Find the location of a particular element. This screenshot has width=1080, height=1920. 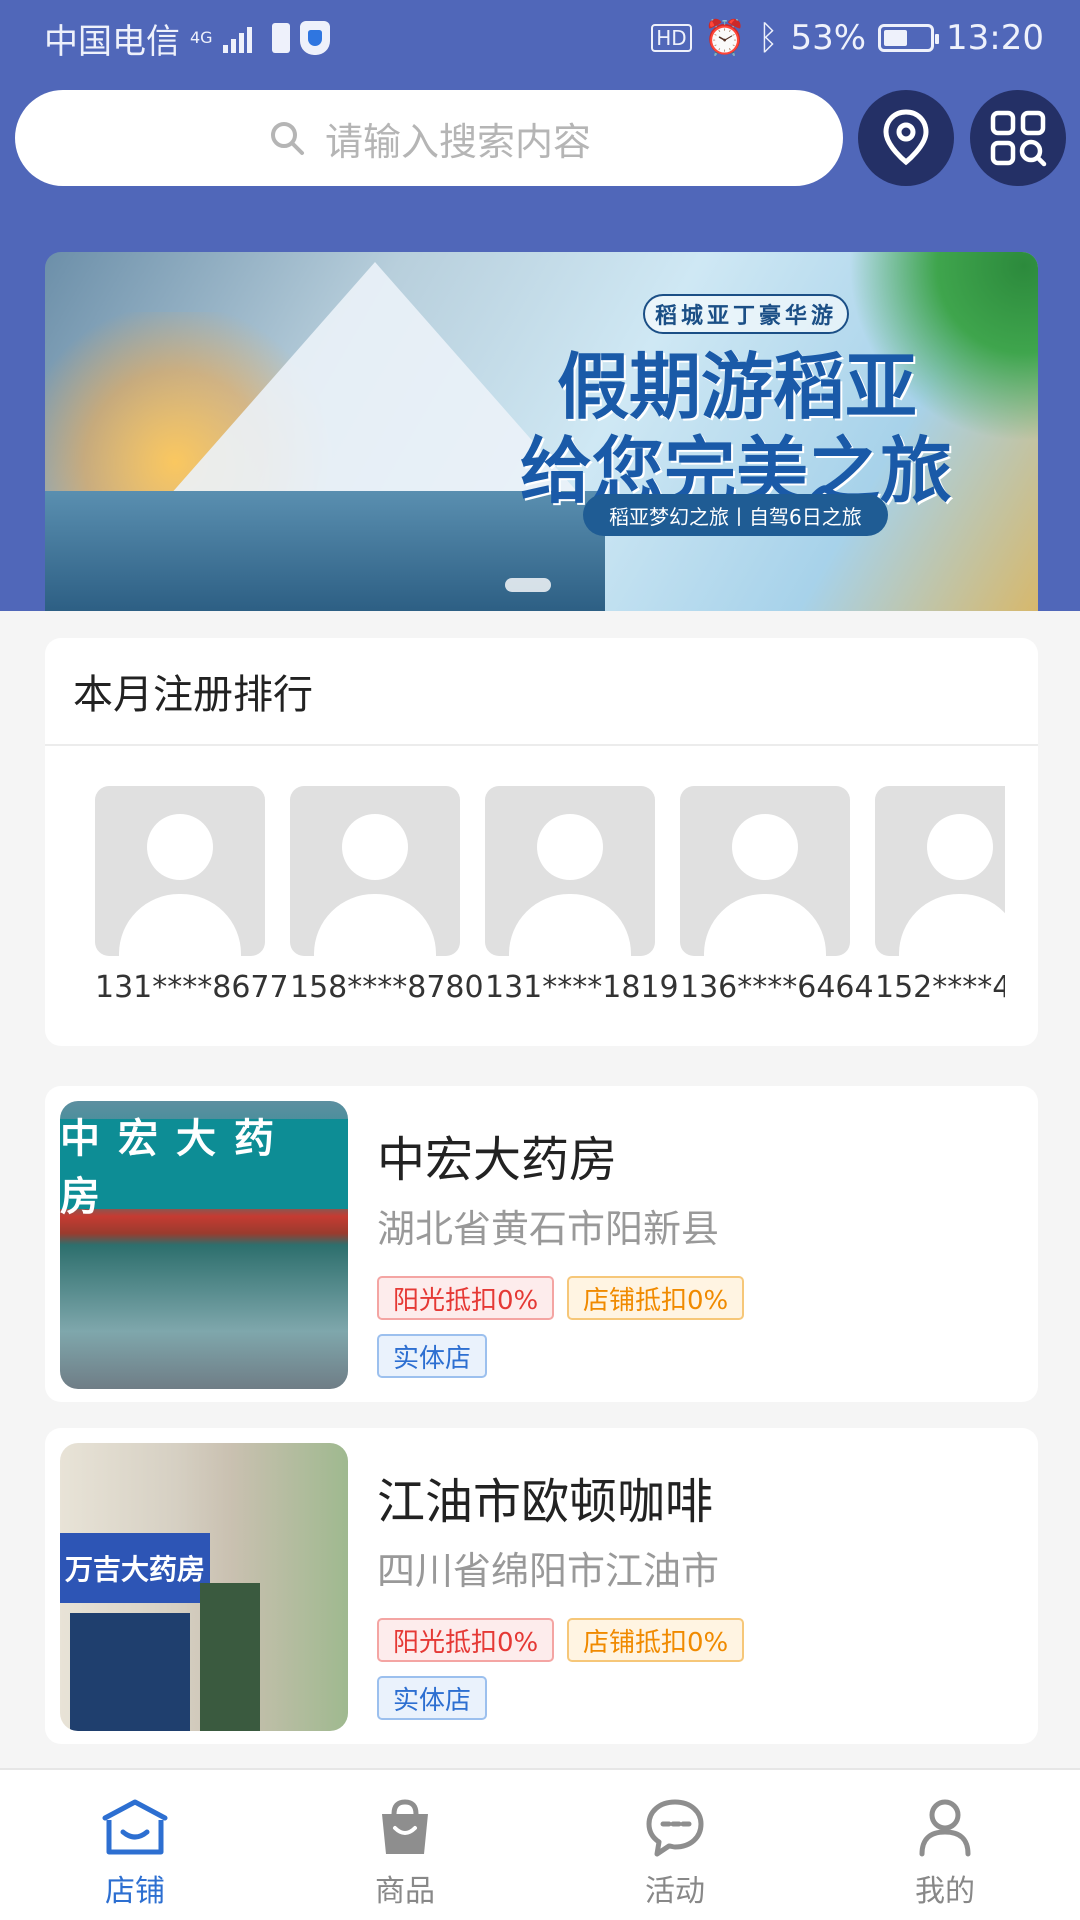

ranking-item: 131****1819 is located at coordinates (582, 896).